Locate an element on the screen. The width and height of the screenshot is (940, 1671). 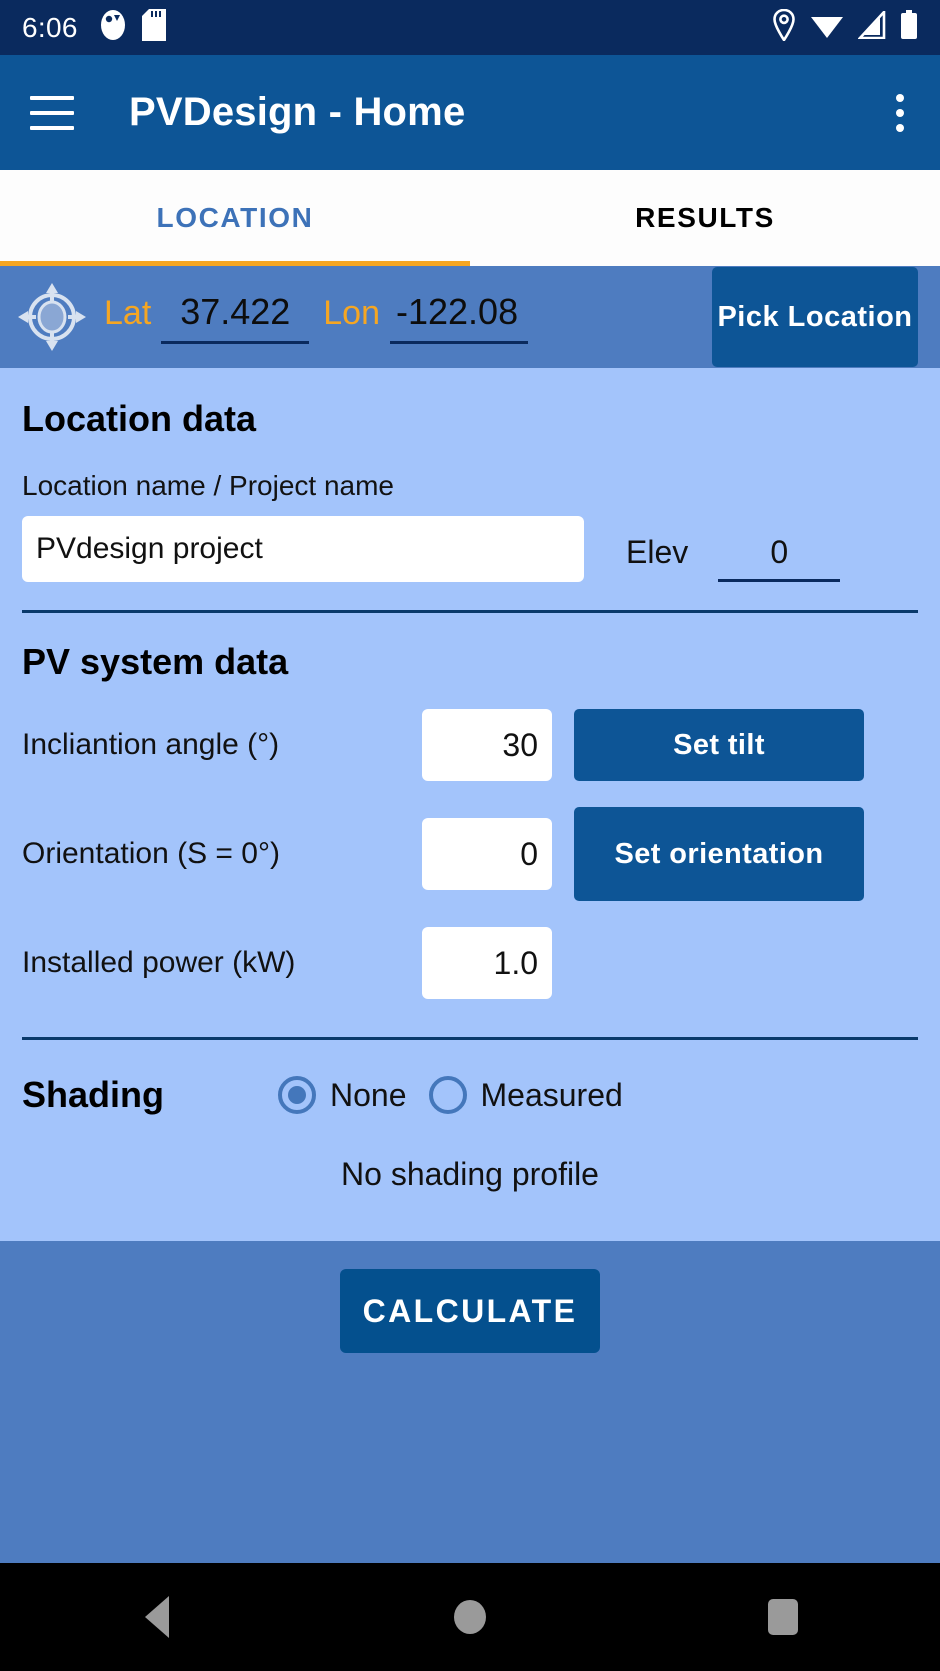
longitude-label: Lon is located at coordinates (351, 312).